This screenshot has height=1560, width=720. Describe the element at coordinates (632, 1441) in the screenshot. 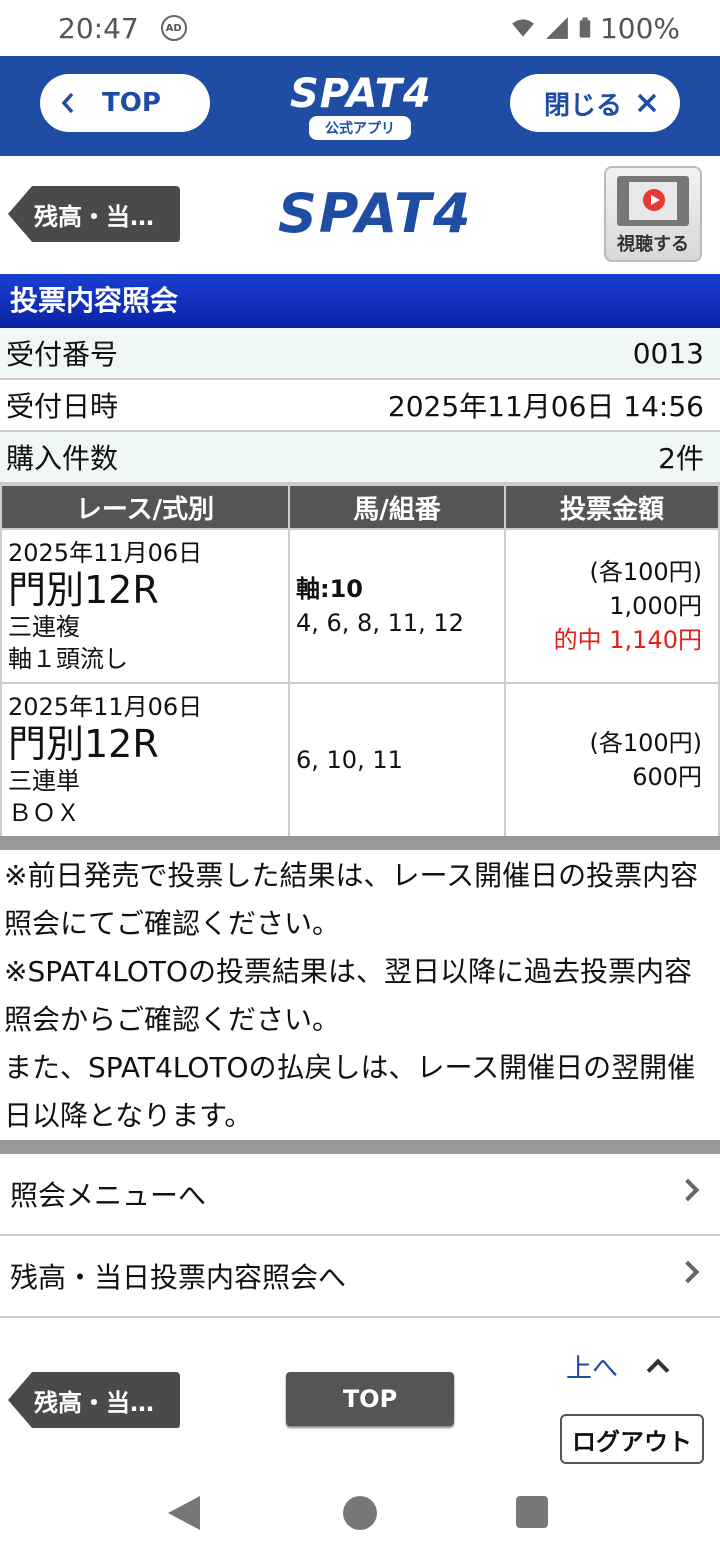

I see `logout-label: ログアウト` at that location.